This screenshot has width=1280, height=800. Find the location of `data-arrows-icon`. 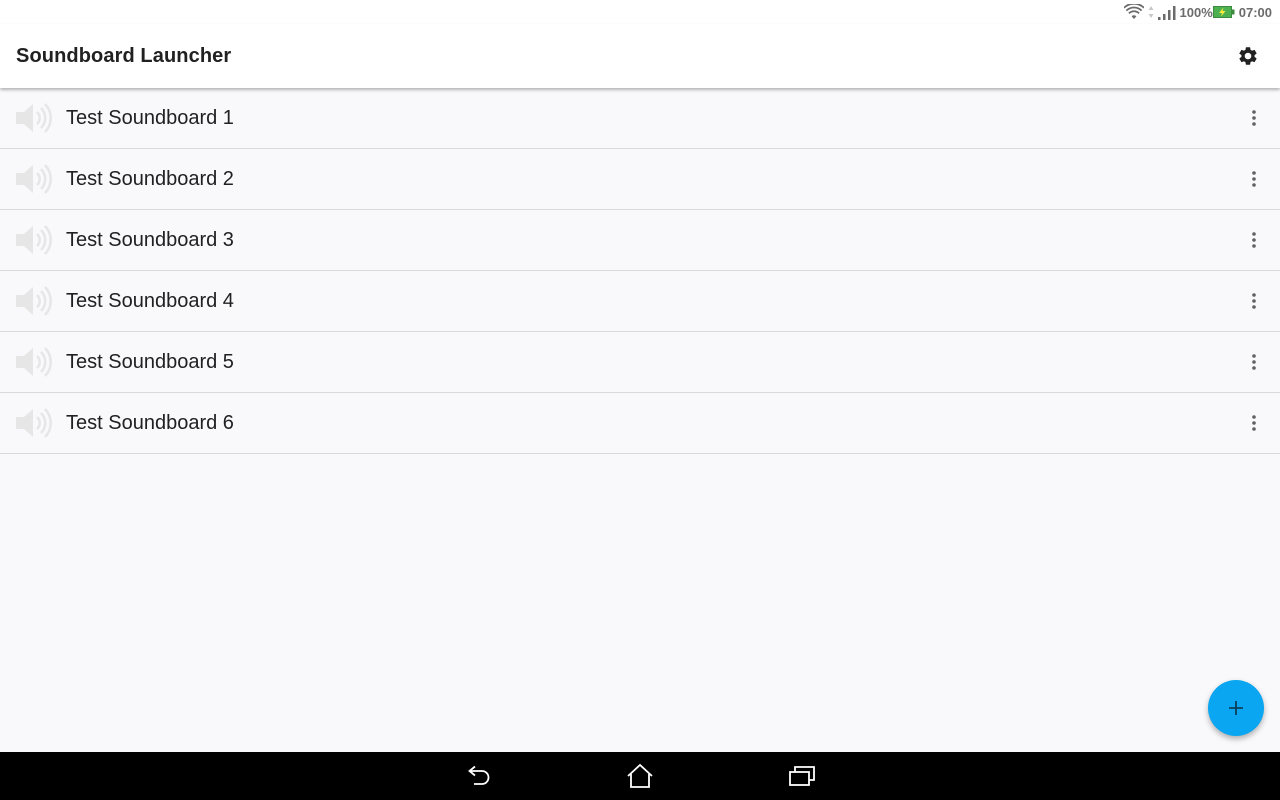

data-arrows-icon is located at coordinates (1150, 12).